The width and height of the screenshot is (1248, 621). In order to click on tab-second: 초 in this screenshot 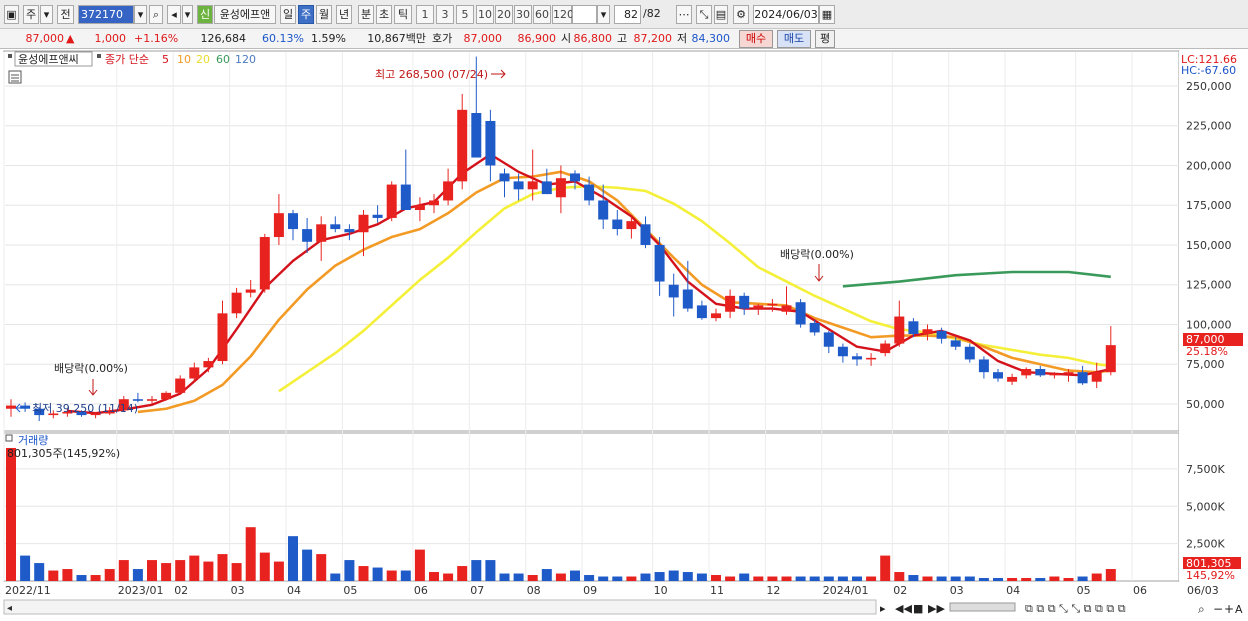, I will do `click(384, 14)`.